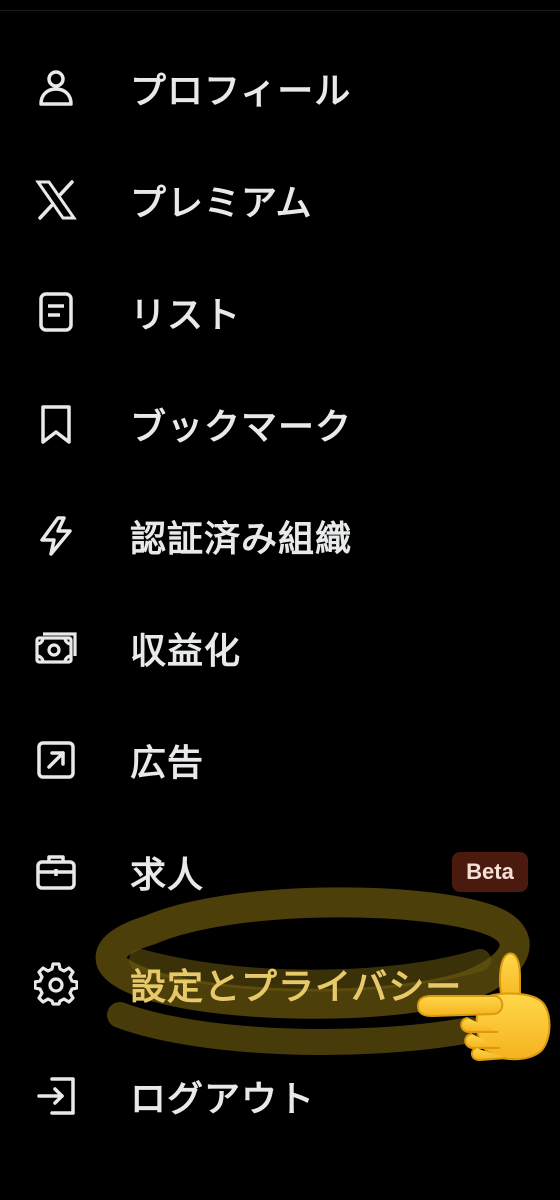 This screenshot has height=1200, width=560. I want to click on menu-item-bookmarks: ブックマーク, so click(280, 424).